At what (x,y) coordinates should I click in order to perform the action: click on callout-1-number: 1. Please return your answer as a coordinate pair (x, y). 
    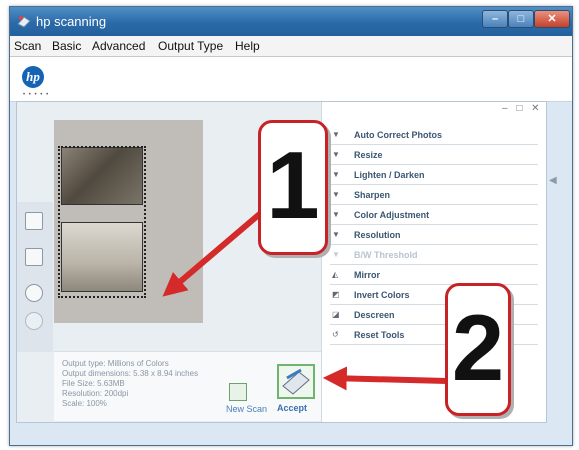
    Looking at the image, I should click on (293, 185).